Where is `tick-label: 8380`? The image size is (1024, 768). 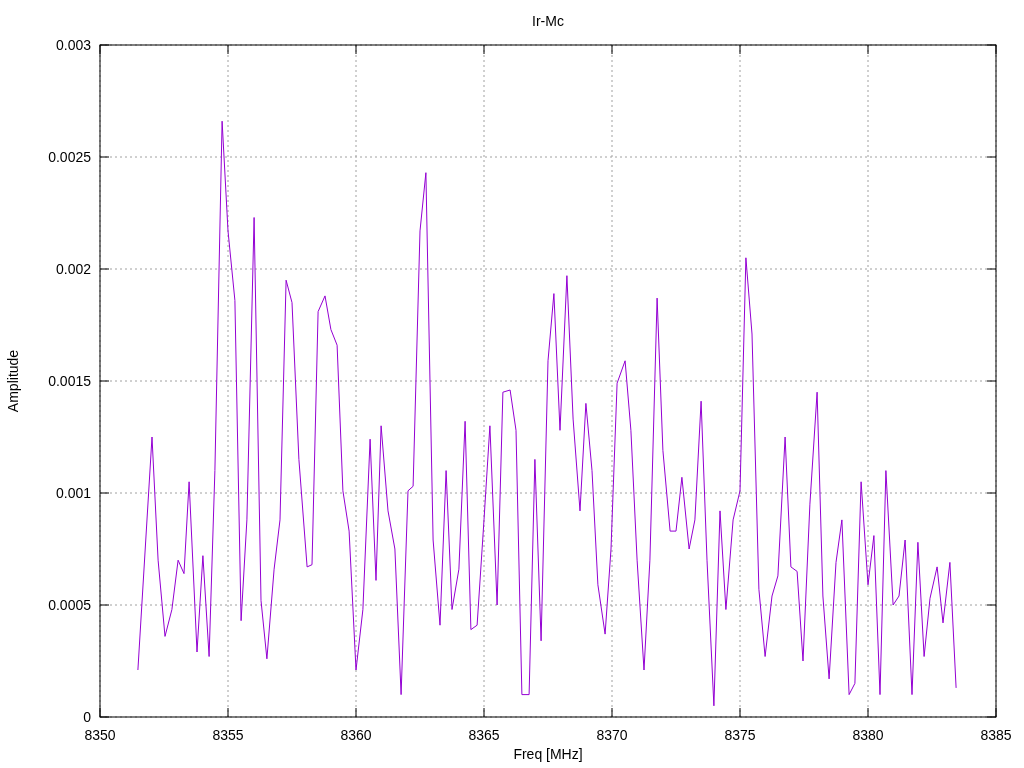 tick-label: 8380 is located at coordinates (868, 735).